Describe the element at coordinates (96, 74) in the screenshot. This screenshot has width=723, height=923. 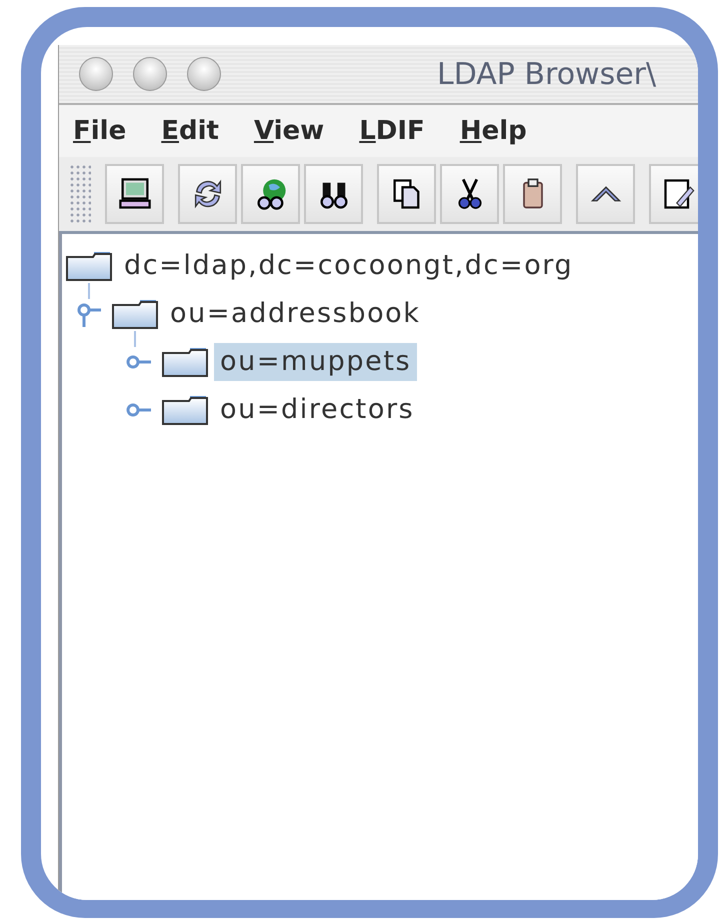
I see `close-button` at that location.